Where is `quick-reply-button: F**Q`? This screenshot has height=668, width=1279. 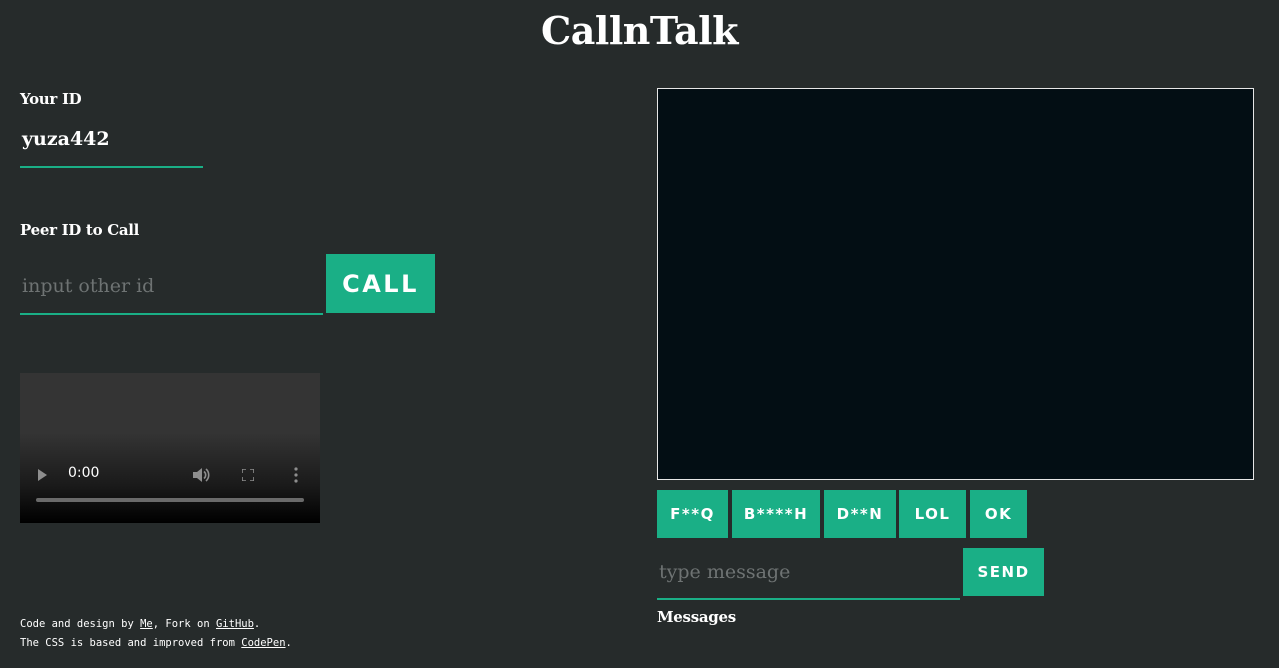 quick-reply-button: F**Q is located at coordinates (692, 514).